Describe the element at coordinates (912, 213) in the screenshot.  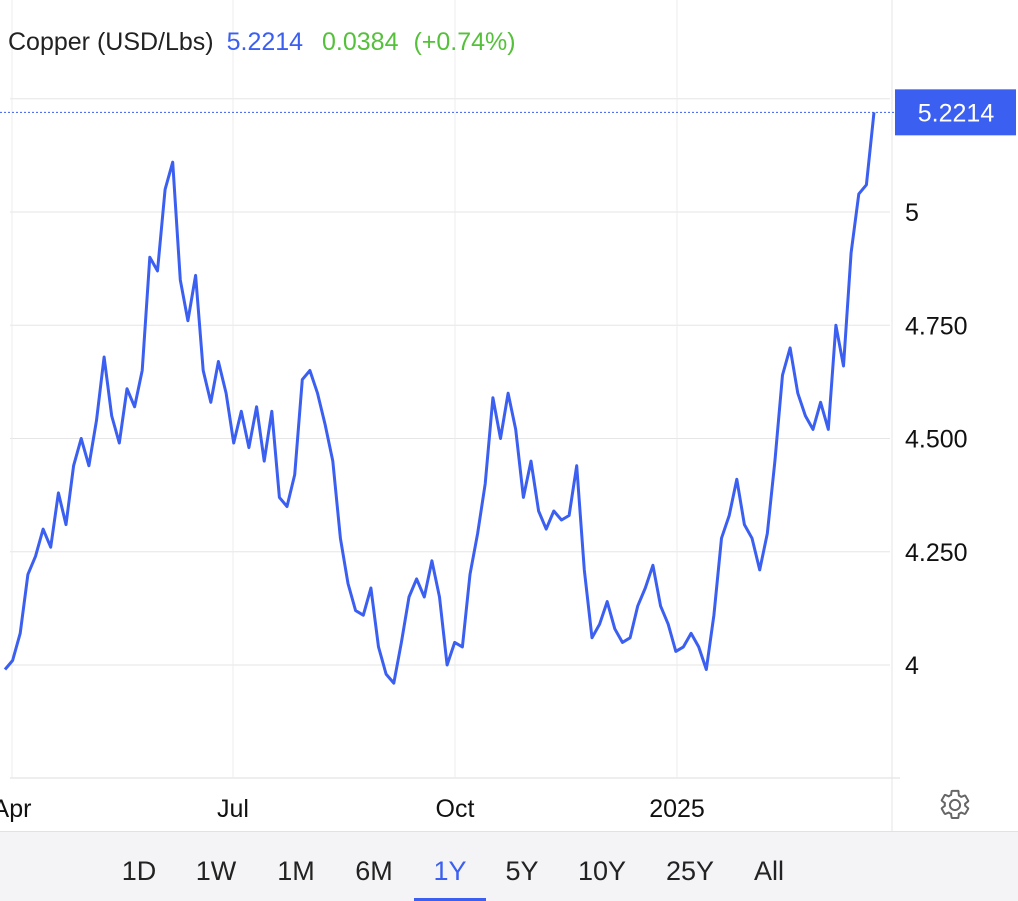
I see `y-tick-label: 5` at that location.